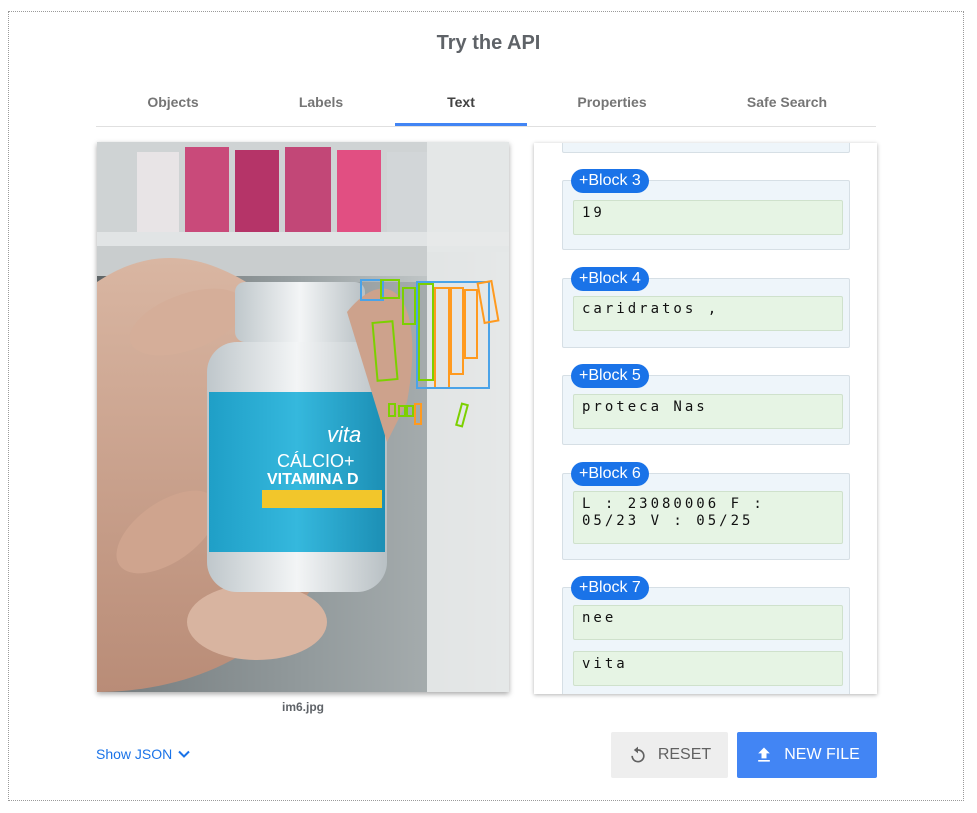 This screenshot has width=977, height=813. I want to click on show-json-label: Show JSON, so click(134, 754).